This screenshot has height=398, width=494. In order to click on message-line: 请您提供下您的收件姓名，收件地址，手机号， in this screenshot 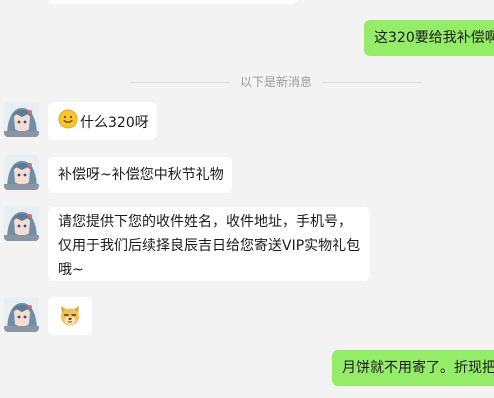, I will do `click(205, 222)`.